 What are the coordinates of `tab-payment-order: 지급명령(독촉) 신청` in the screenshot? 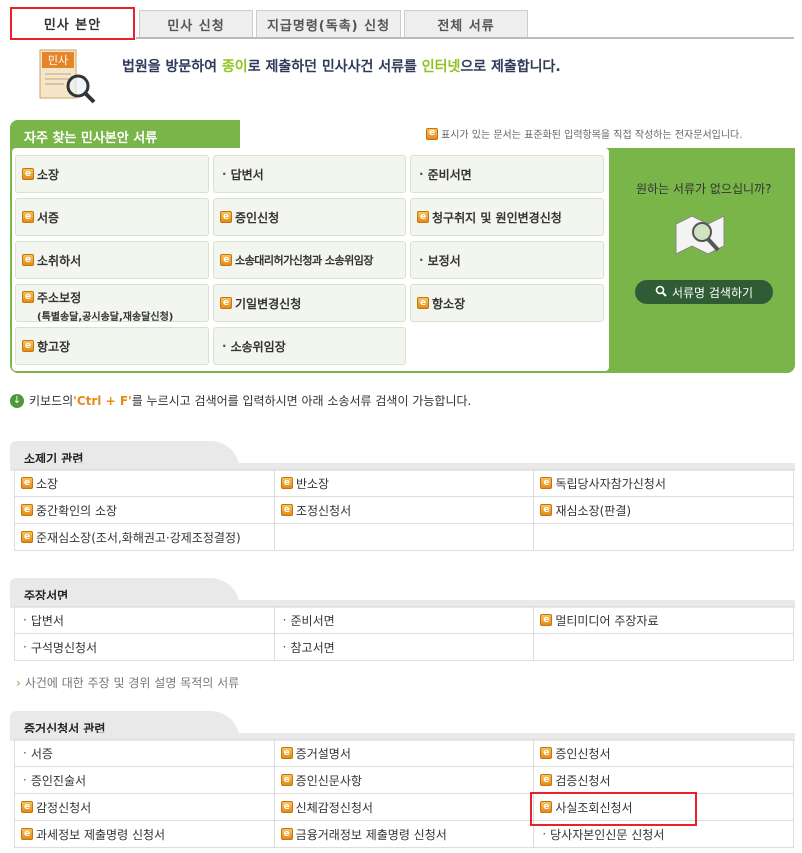 It's located at (328, 24).